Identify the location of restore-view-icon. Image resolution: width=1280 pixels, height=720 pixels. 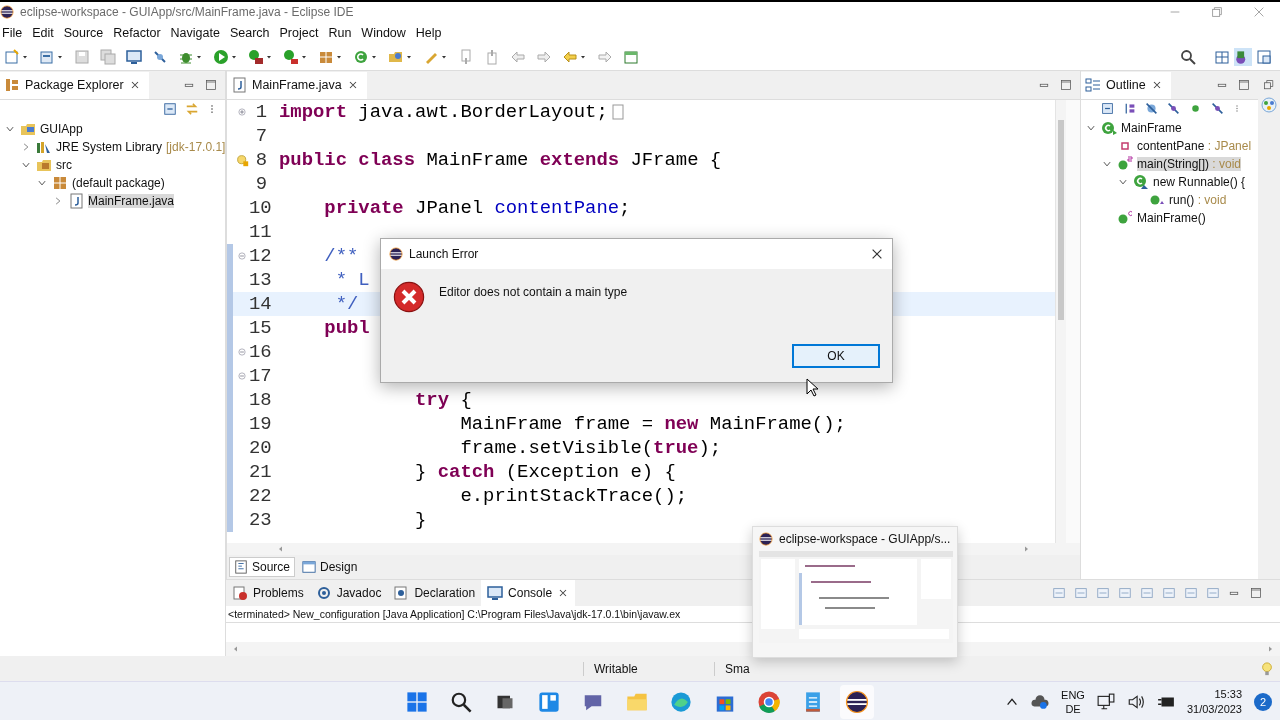
(1269, 85).